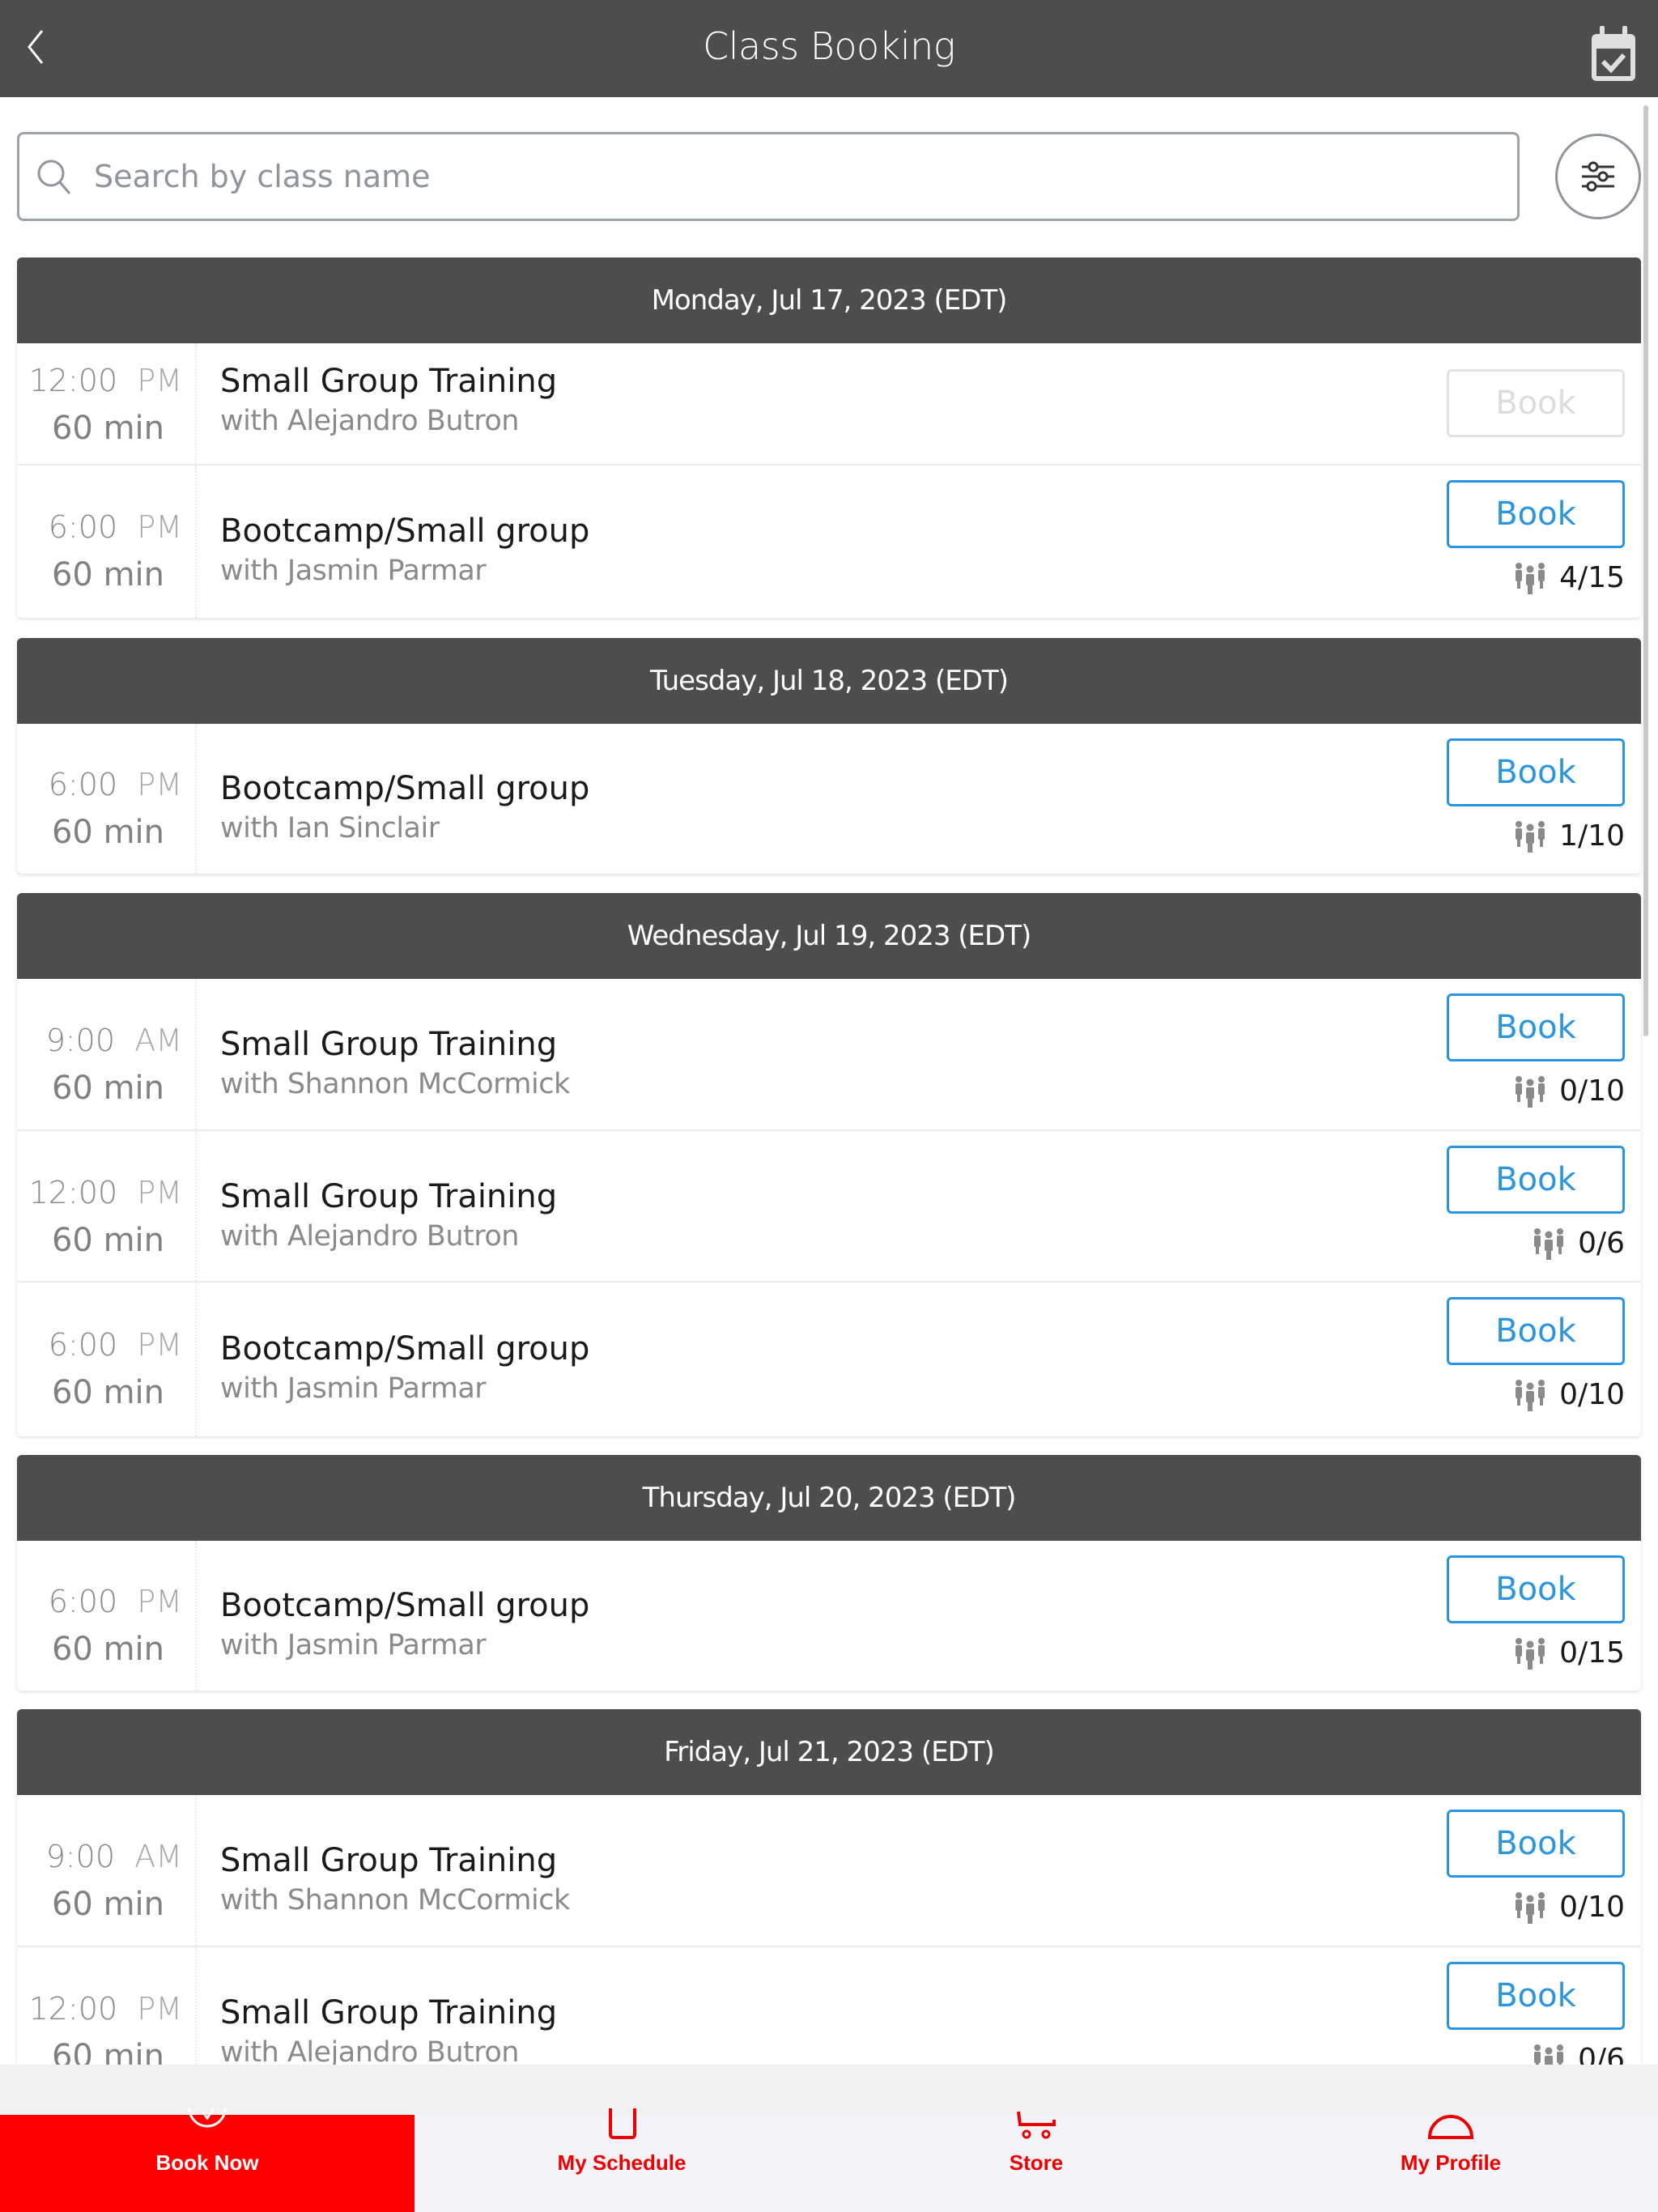 The height and width of the screenshot is (2212, 1658). I want to click on search-input, so click(741, 177).